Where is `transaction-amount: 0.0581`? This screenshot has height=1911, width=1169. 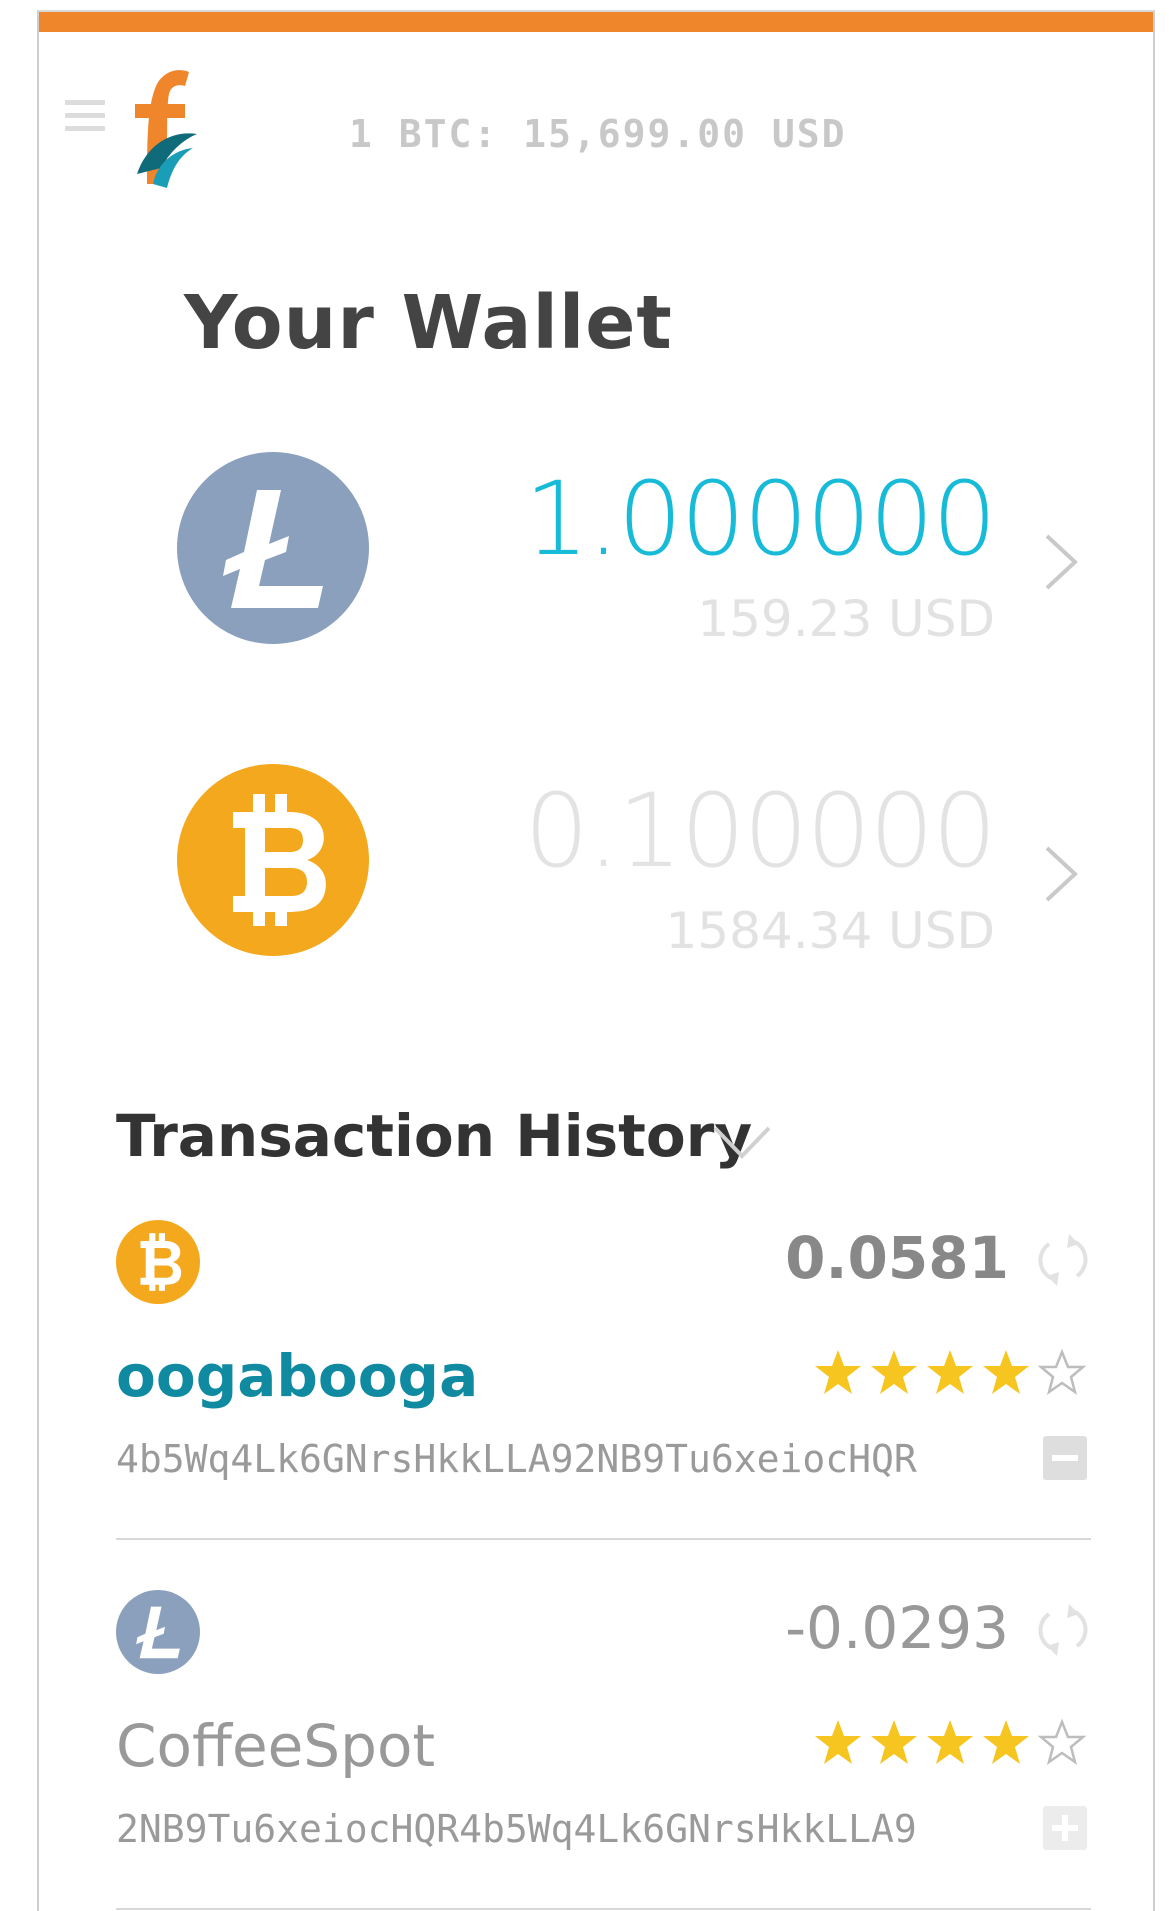
transaction-amount: 0.0581 is located at coordinates (897, 1258).